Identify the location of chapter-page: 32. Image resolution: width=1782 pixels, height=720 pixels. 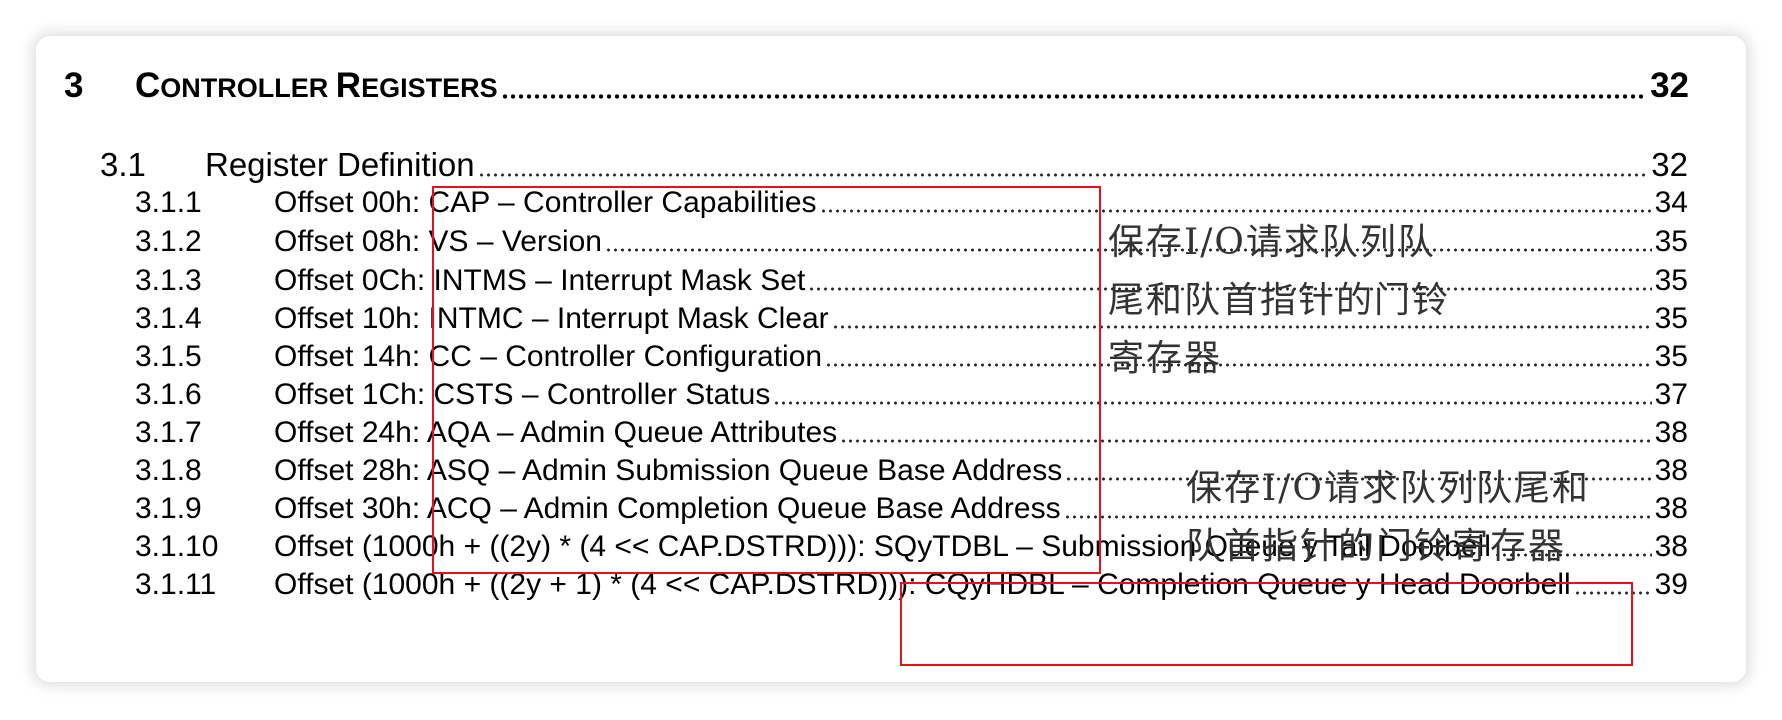
(1669, 85).